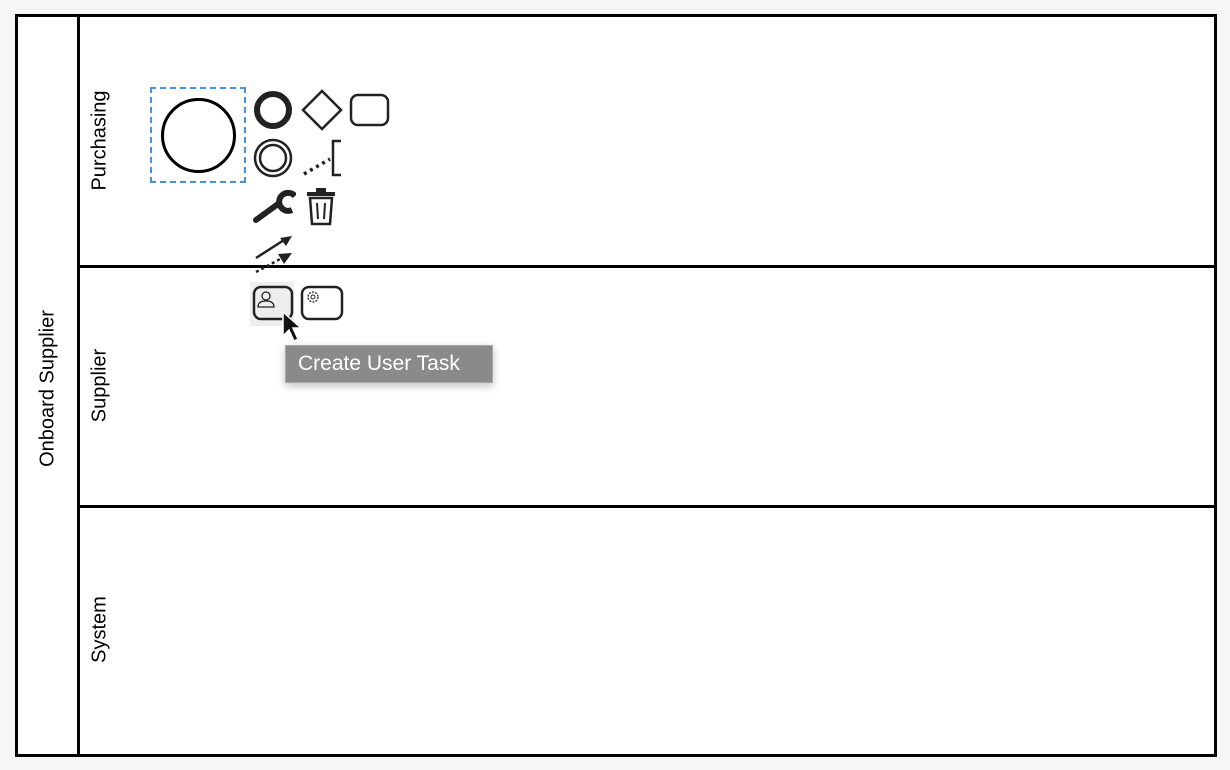 Image resolution: width=1230 pixels, height=770 pixels. I want to click on append-end-event-button, so click(274, 110).